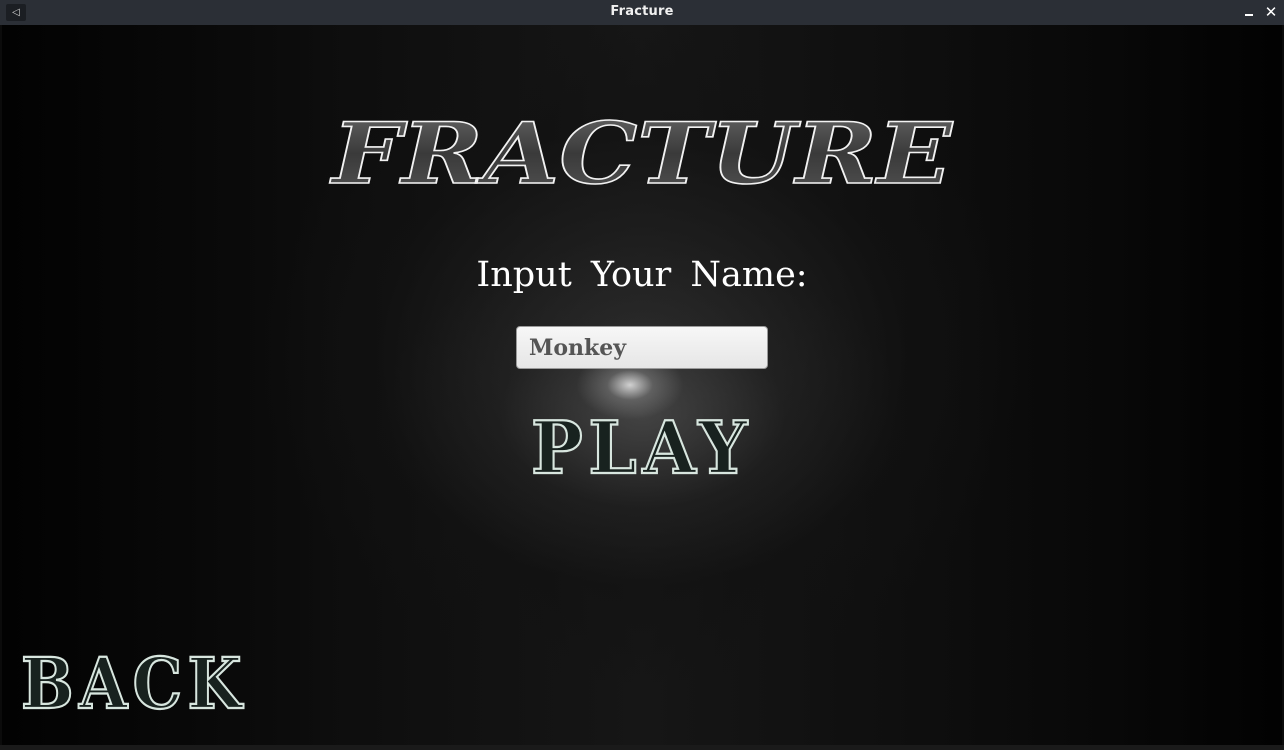  What do you see at coordinates (642, 347) in the screenshot?
I see `name-input` at bounding box center [642, 347].